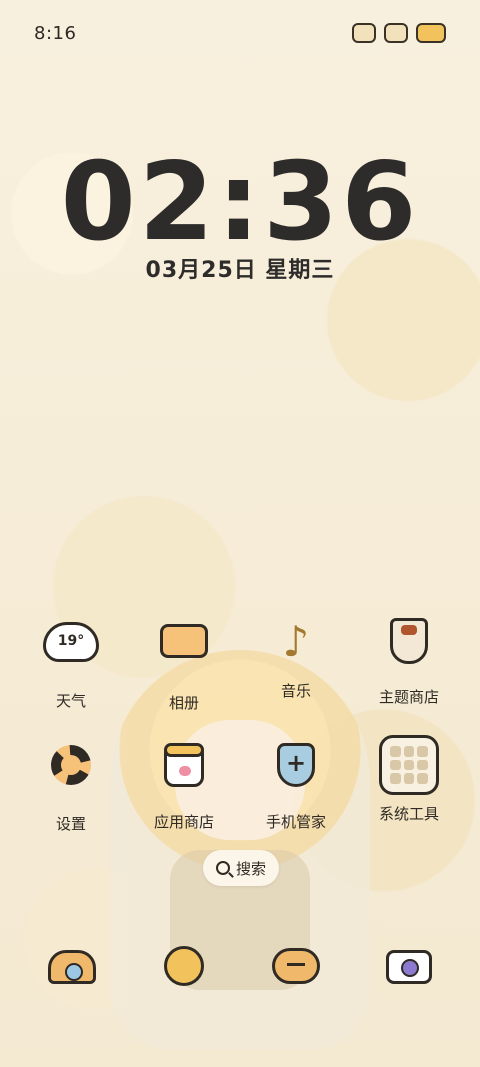 Image resolution: width=480 pixels, height=1067 pixels. What do you see at coordinates (240, 33) in the screenshot?
I see `status-bar: 8:16` at bounding box center [240, 33].